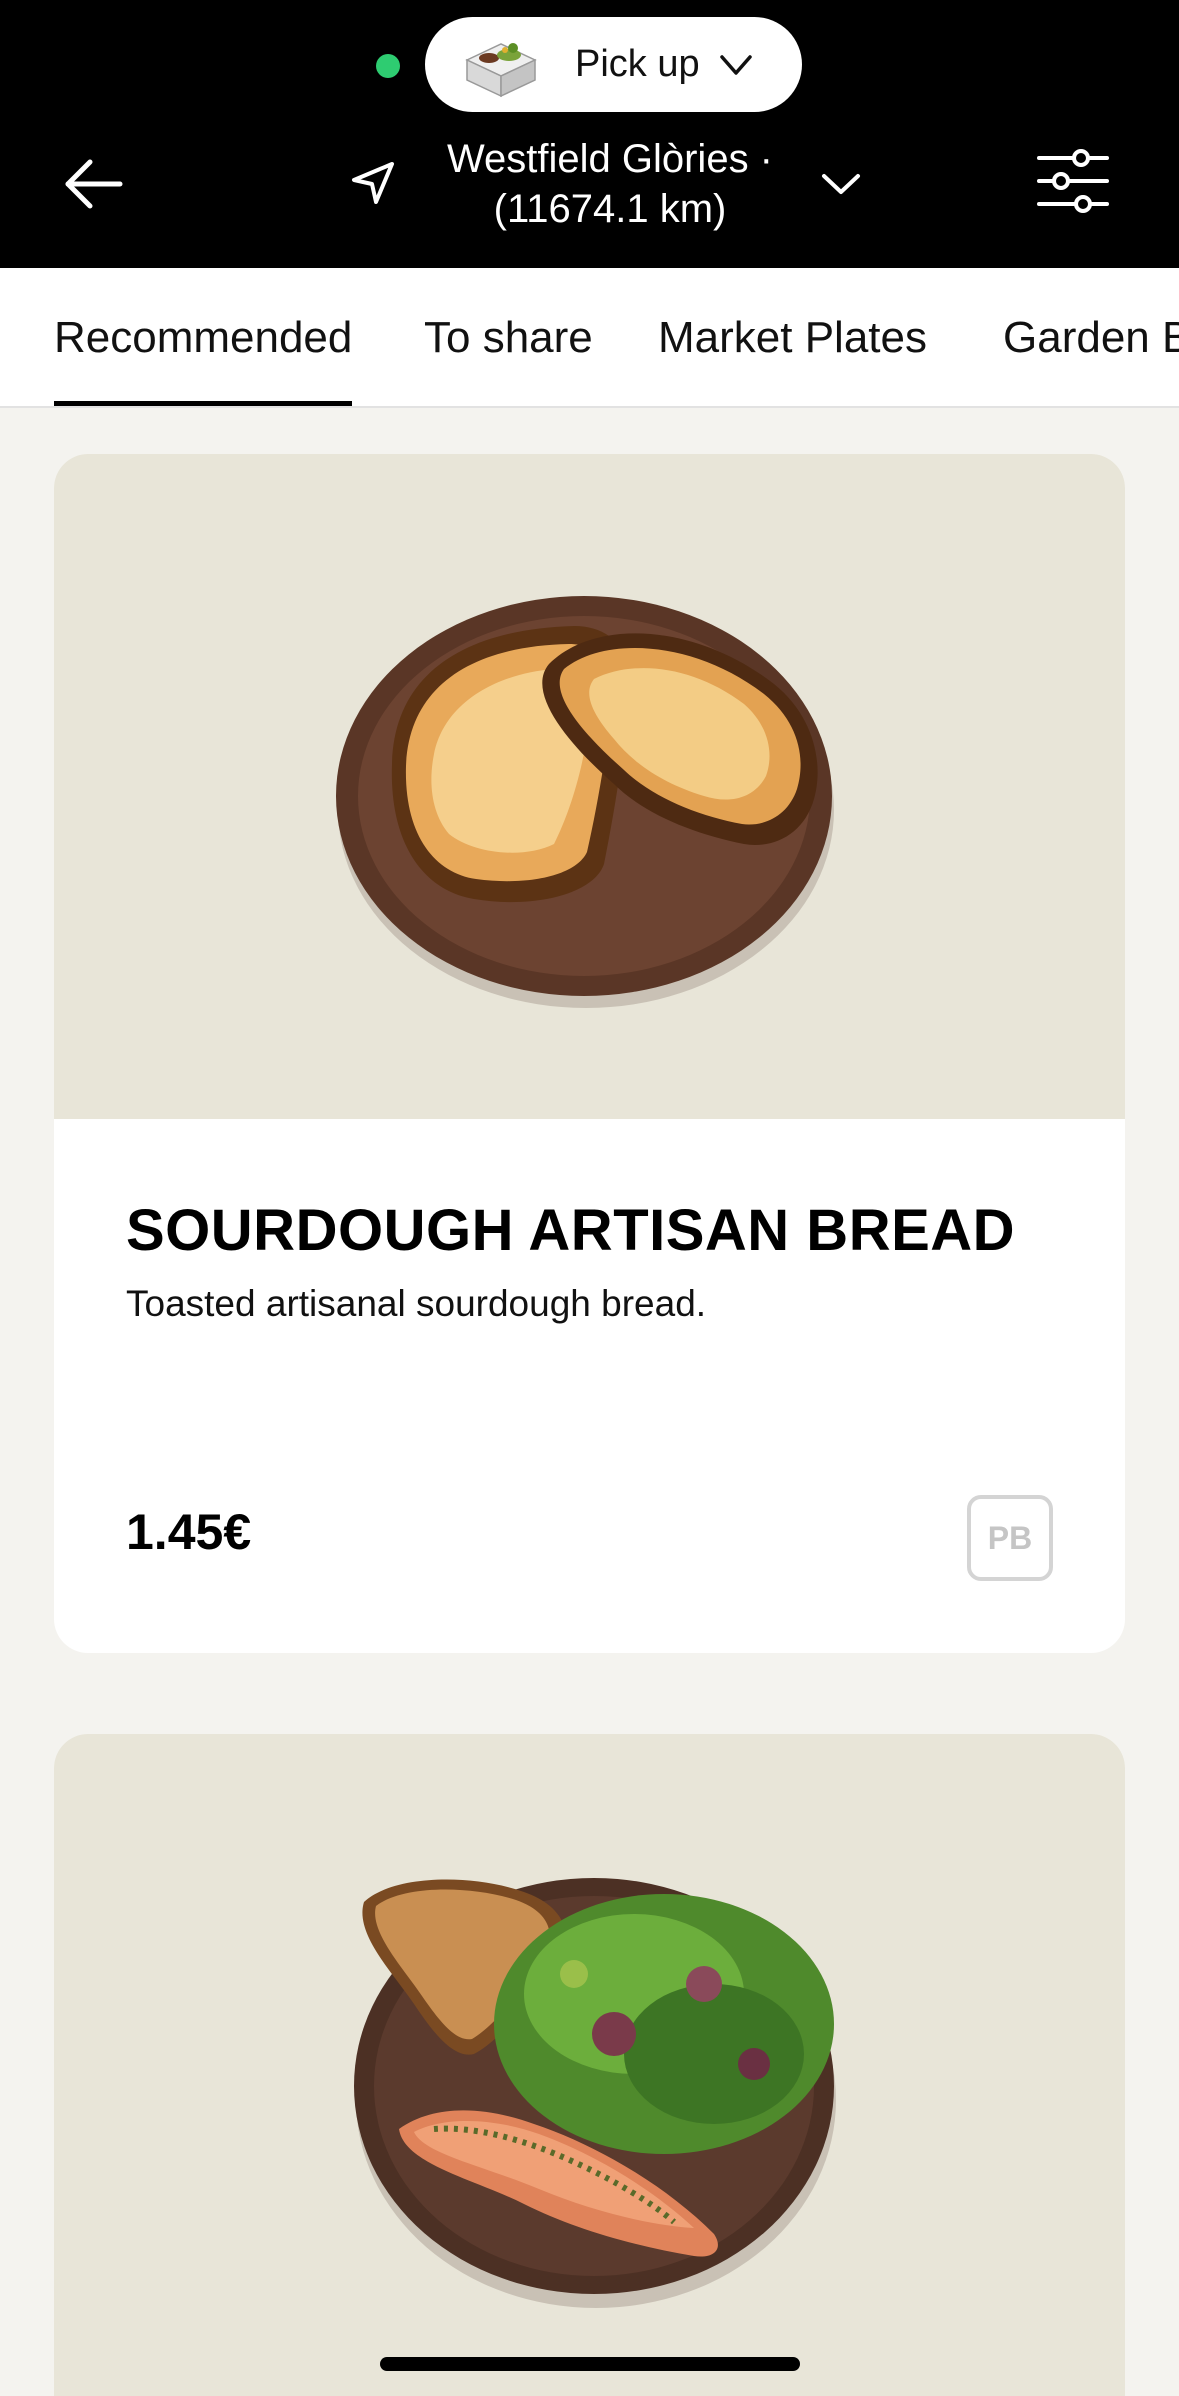 The width and height of the screenshot is (1179, 2396). What do you see at coordinates (610, 209) in the screenshot?
I see `store-distance: (11674.1 km)` at bounding box center [610, 209].